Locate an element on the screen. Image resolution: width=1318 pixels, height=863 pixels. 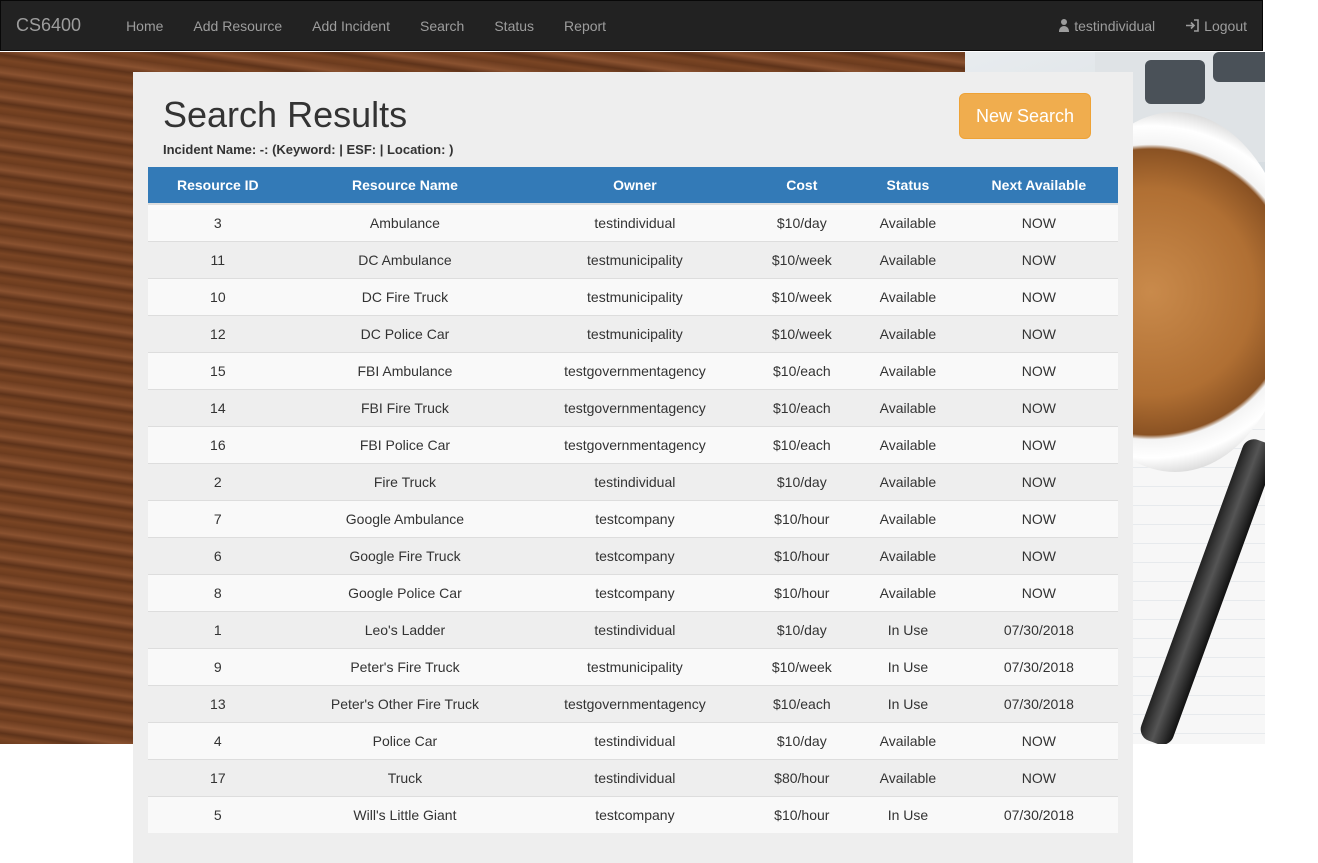
cell-resource-id: 10 is located at coordinates (218, 296).